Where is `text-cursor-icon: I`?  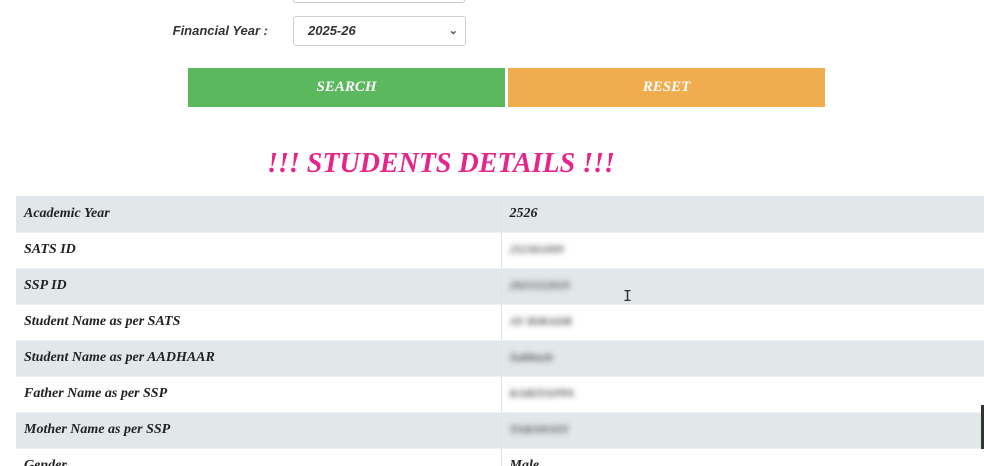
text-cursor-icon: I is located at coordinates (628, 296).